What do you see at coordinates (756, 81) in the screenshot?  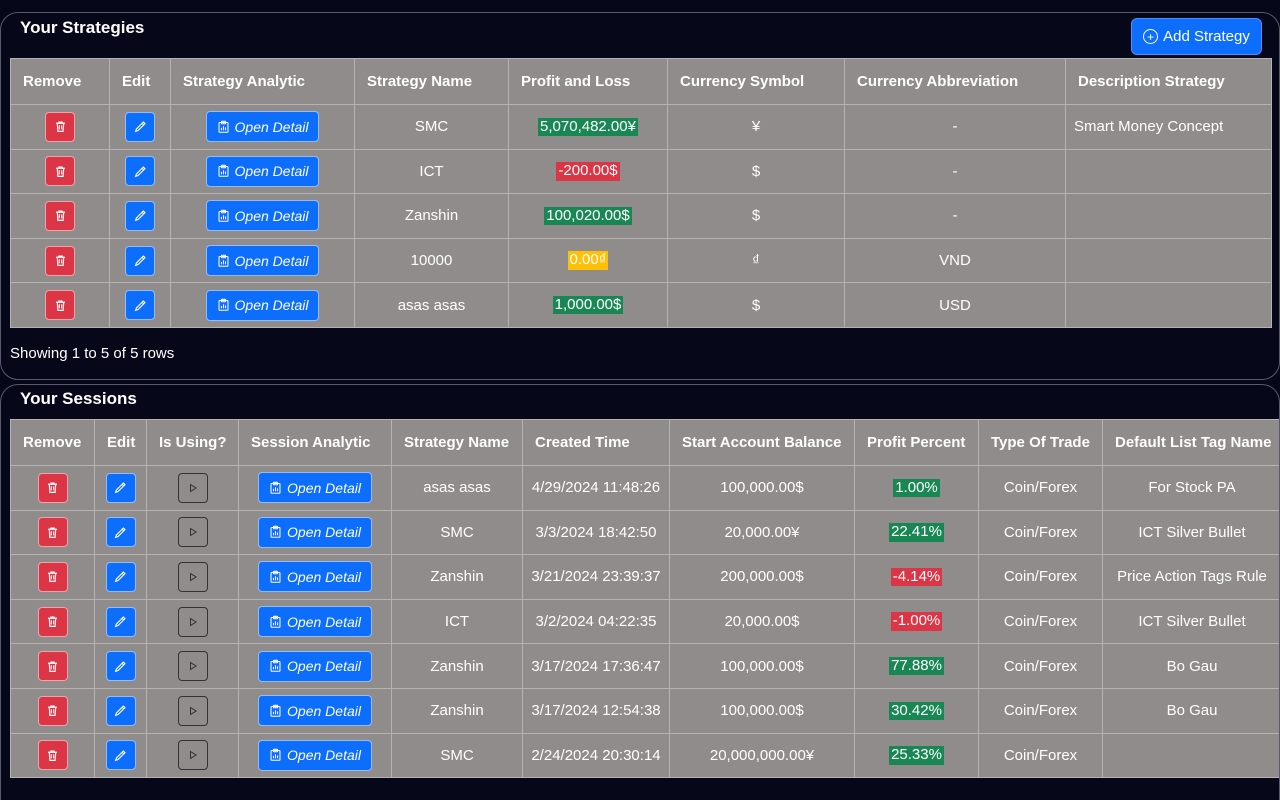 I see `strategies-col-header: Currency Symbol` at bounding box center [756, 81].